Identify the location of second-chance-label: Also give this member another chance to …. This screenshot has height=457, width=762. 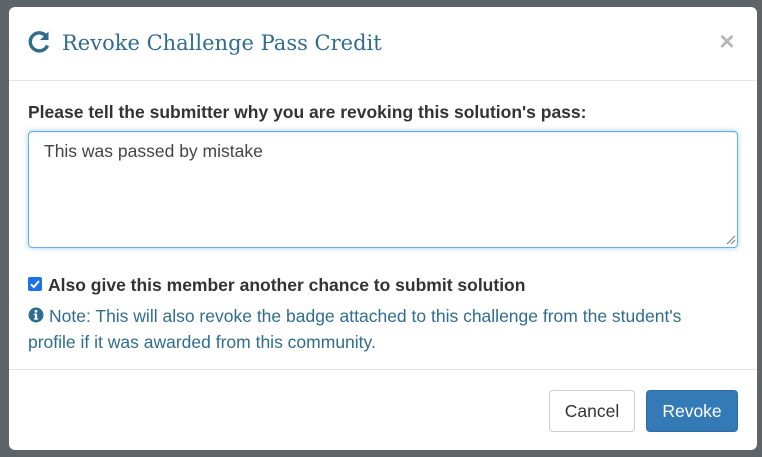
(287, 285).